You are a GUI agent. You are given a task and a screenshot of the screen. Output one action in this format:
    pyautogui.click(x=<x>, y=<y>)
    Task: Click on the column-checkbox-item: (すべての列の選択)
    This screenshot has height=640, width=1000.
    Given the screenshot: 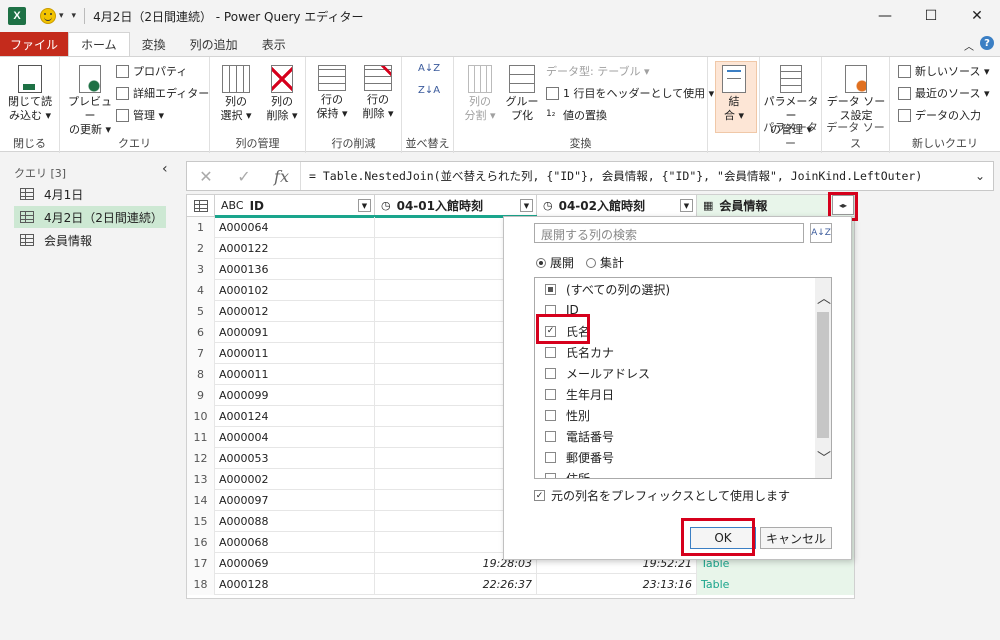 What is the action you would take?
    pyautogui.click(x=607, y=289)
    